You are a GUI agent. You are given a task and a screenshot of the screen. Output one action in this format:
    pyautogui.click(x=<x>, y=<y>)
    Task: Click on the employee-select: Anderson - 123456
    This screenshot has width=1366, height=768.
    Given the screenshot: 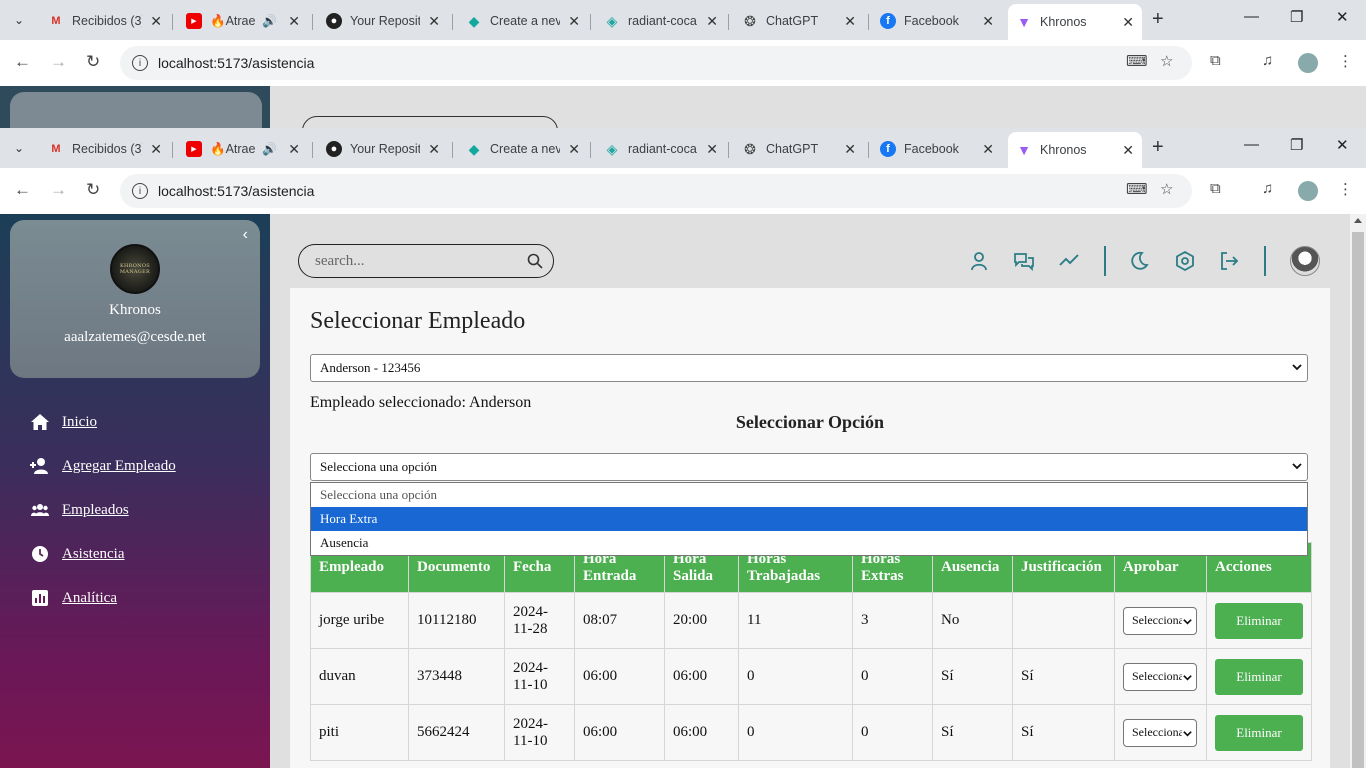 What is the action you would take?
    pyautogui.click(x=809, y=368)
    